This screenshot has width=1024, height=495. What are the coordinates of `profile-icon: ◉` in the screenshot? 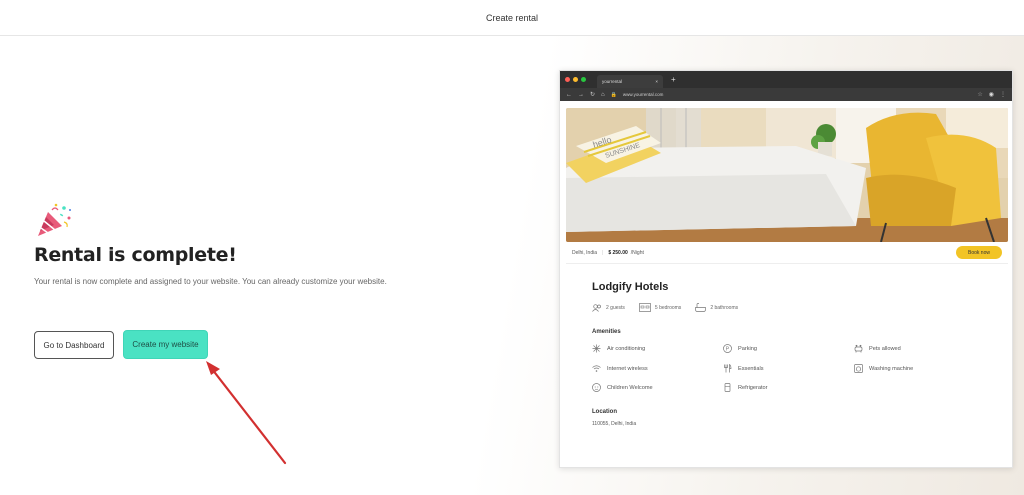 It's located at (991, 95).